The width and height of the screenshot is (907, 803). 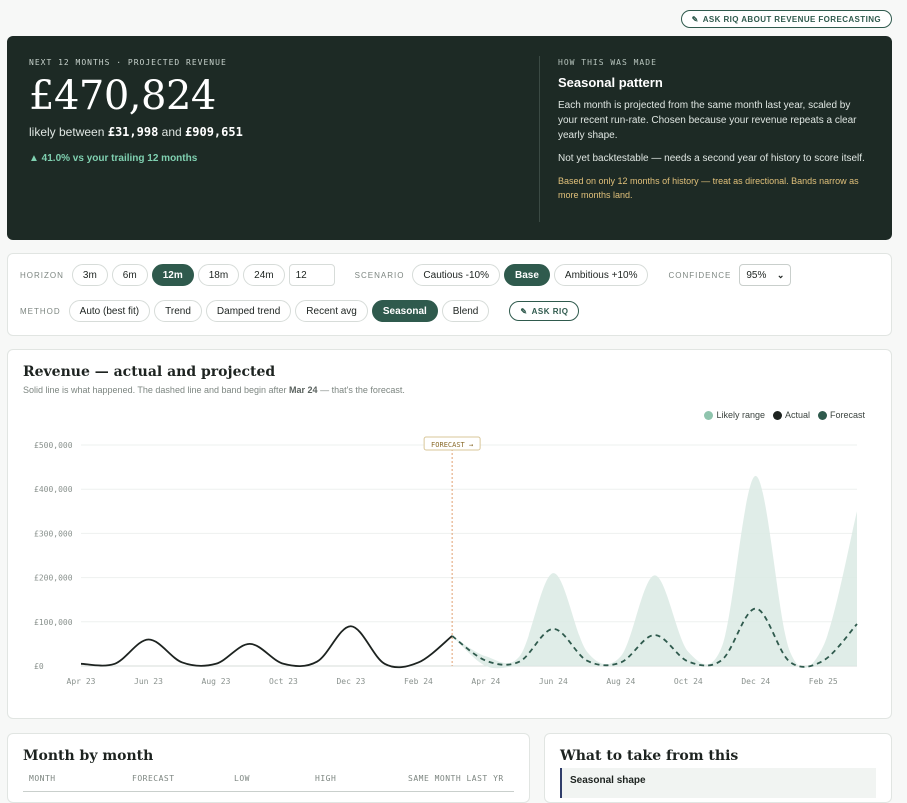 What do you see at coordinates (89, 275) in the screenshot?
I see `horizon-chip-3m: 3m` at bounding box center [89, 275].